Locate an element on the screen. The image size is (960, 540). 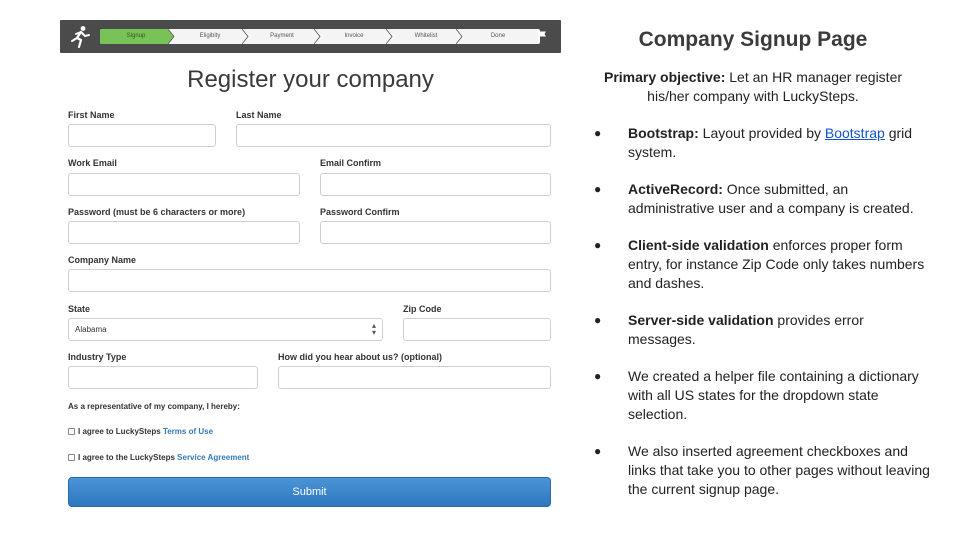
zip-code-label: Zip Code is located at coordinates (422, 309).